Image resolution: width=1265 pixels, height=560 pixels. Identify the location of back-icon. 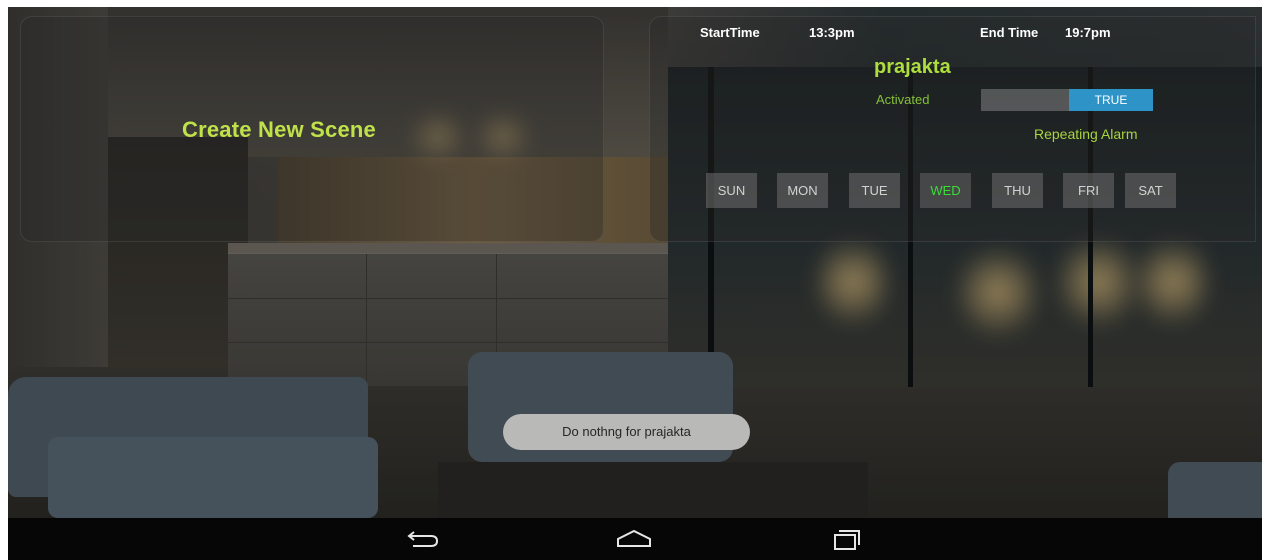
(421, 539).